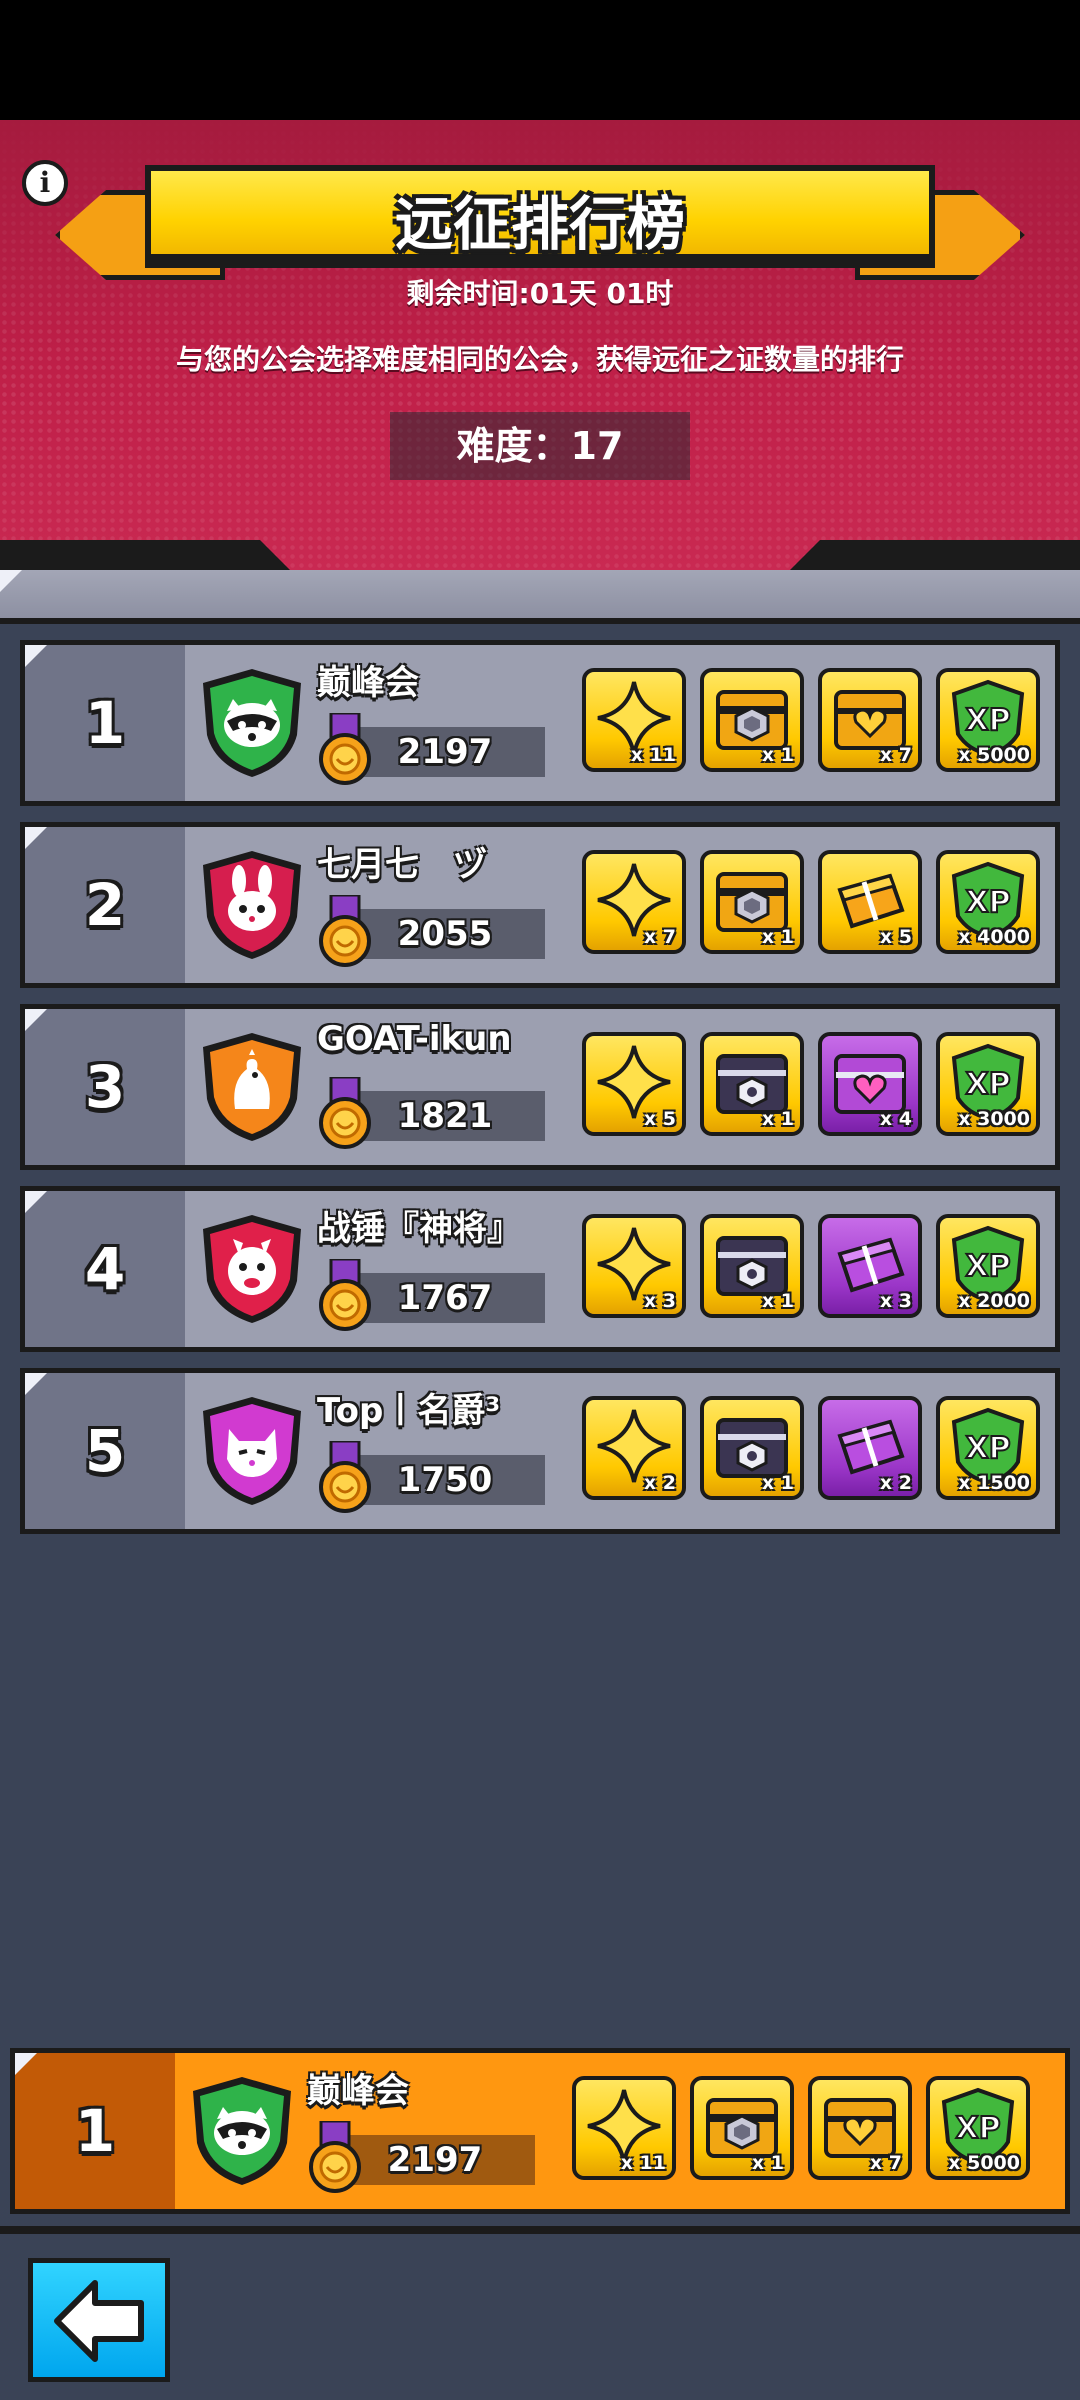 This screenshot has width=1080, height=2400. Describe the element at coordinates (870, 1084) in the screenshot. I see `reward-chest-heart: x 4` at that location.